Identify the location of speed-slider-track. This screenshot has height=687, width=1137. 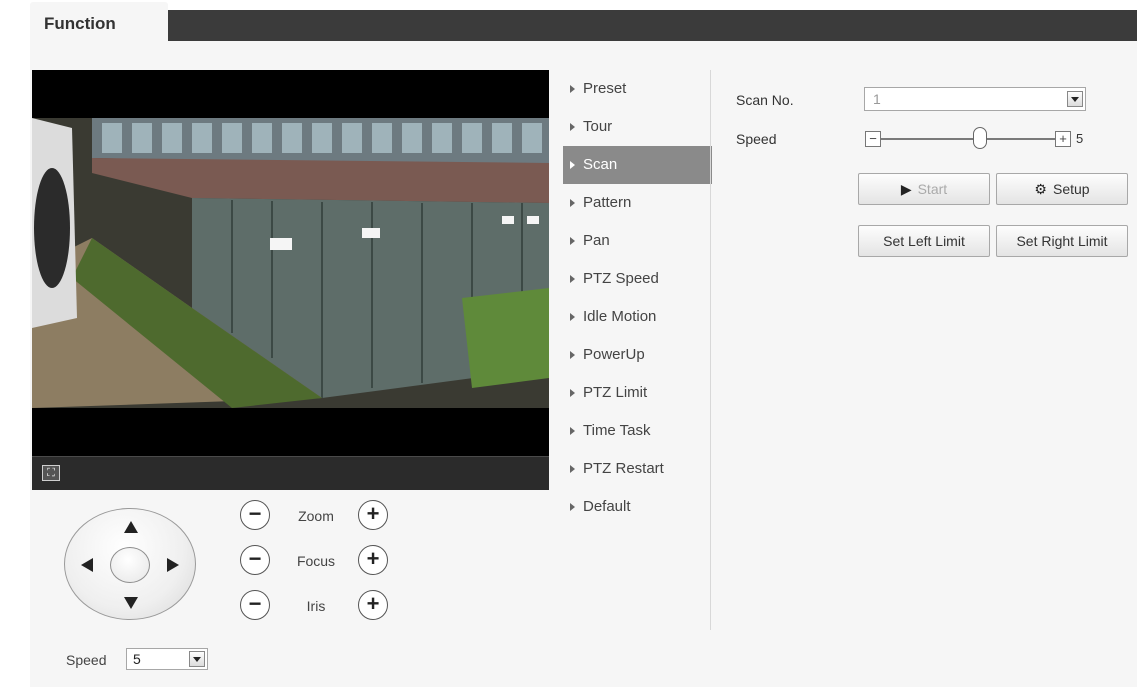
(968, 139).